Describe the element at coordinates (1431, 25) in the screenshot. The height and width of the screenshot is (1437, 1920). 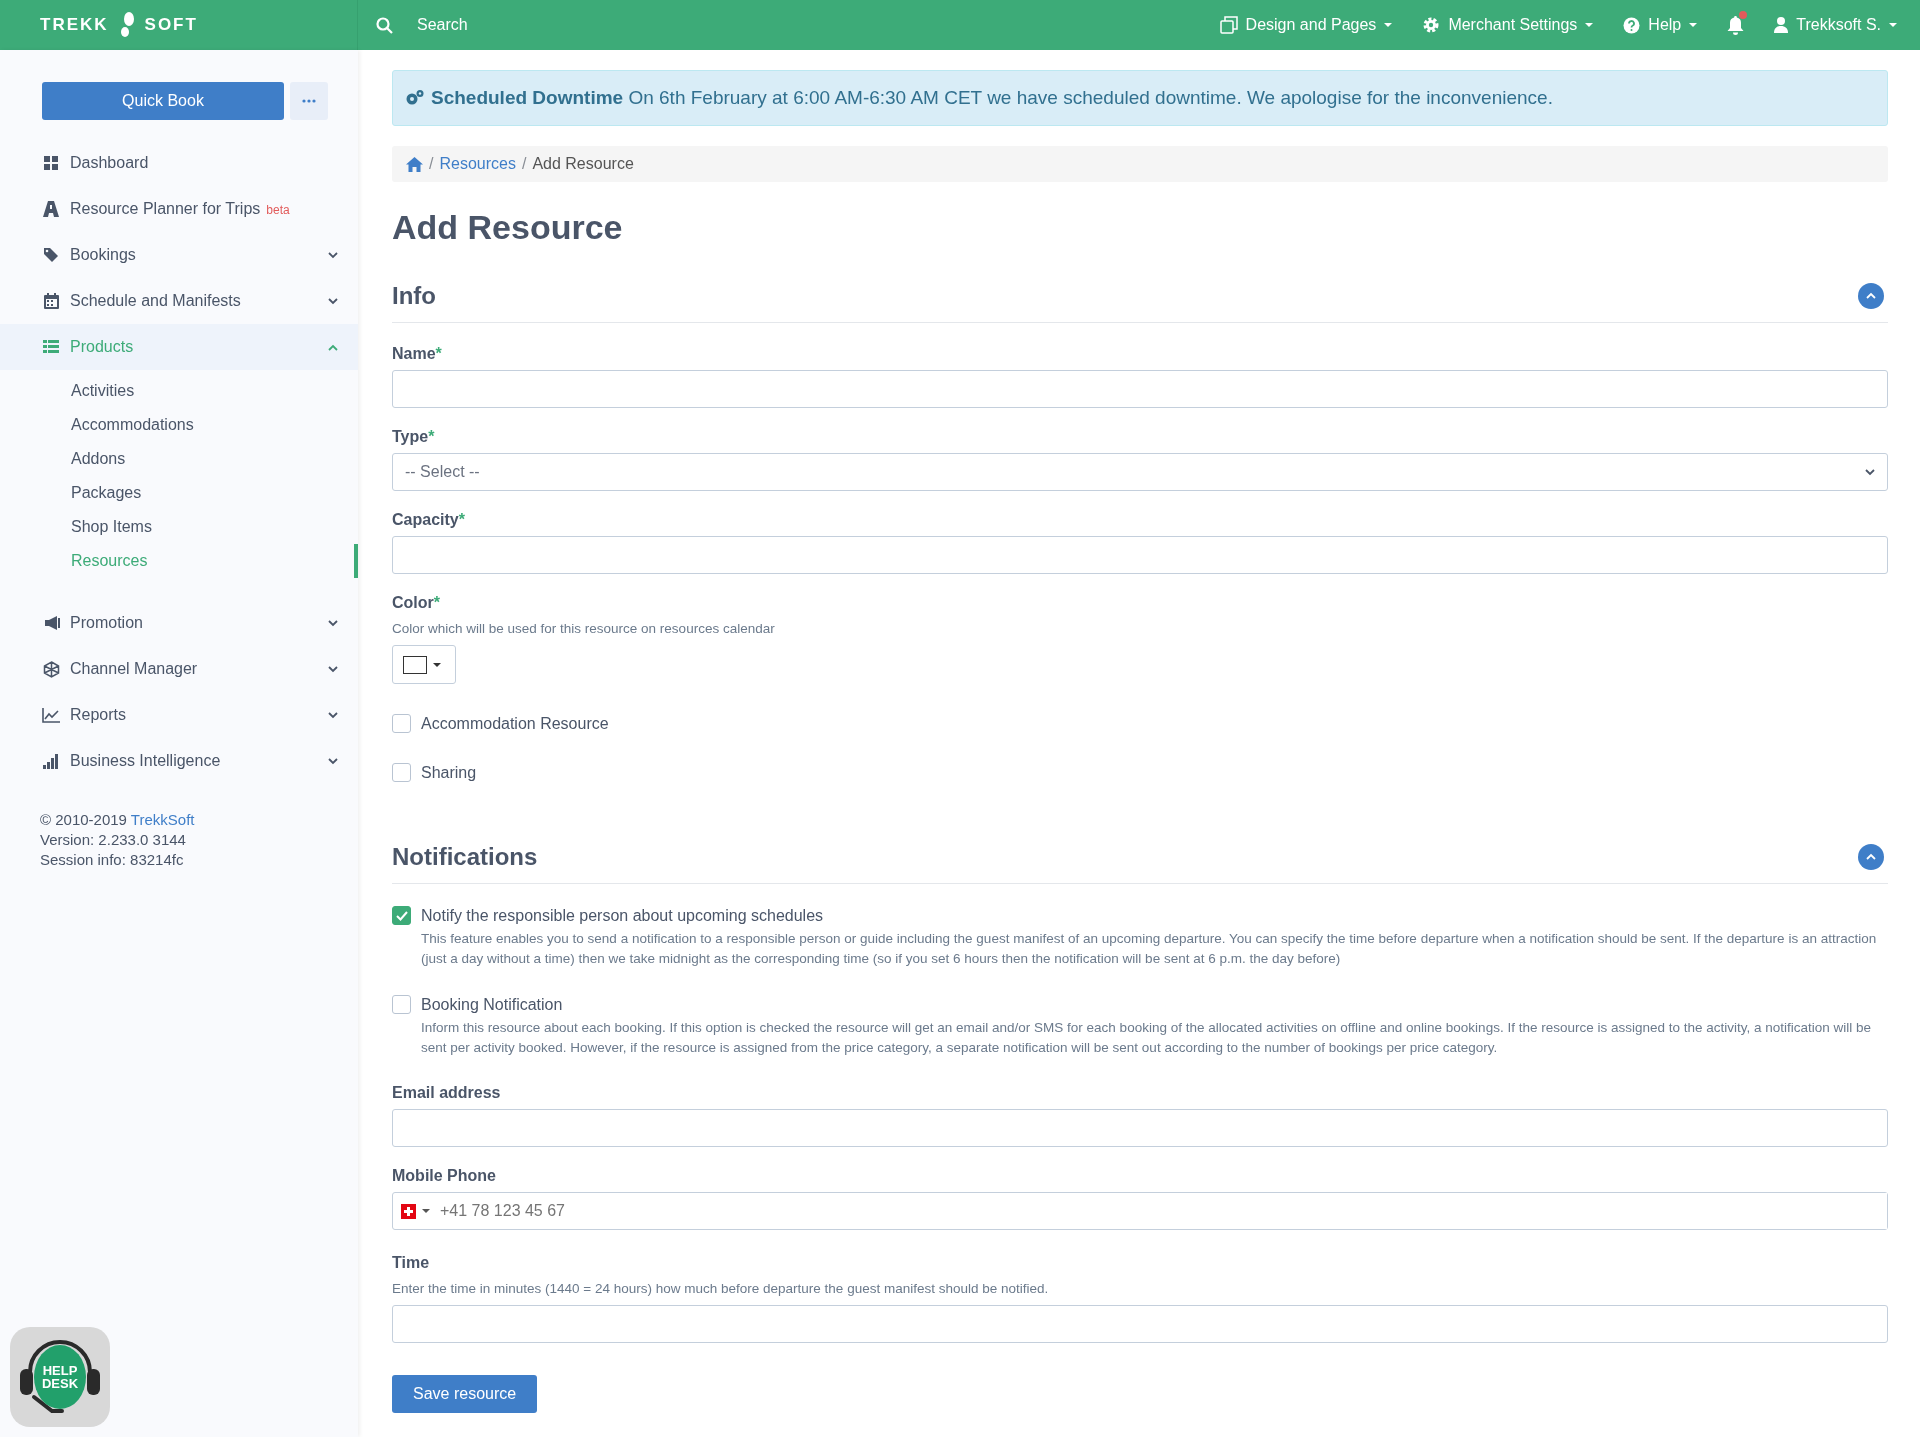
I see `settings-icon` at that location.